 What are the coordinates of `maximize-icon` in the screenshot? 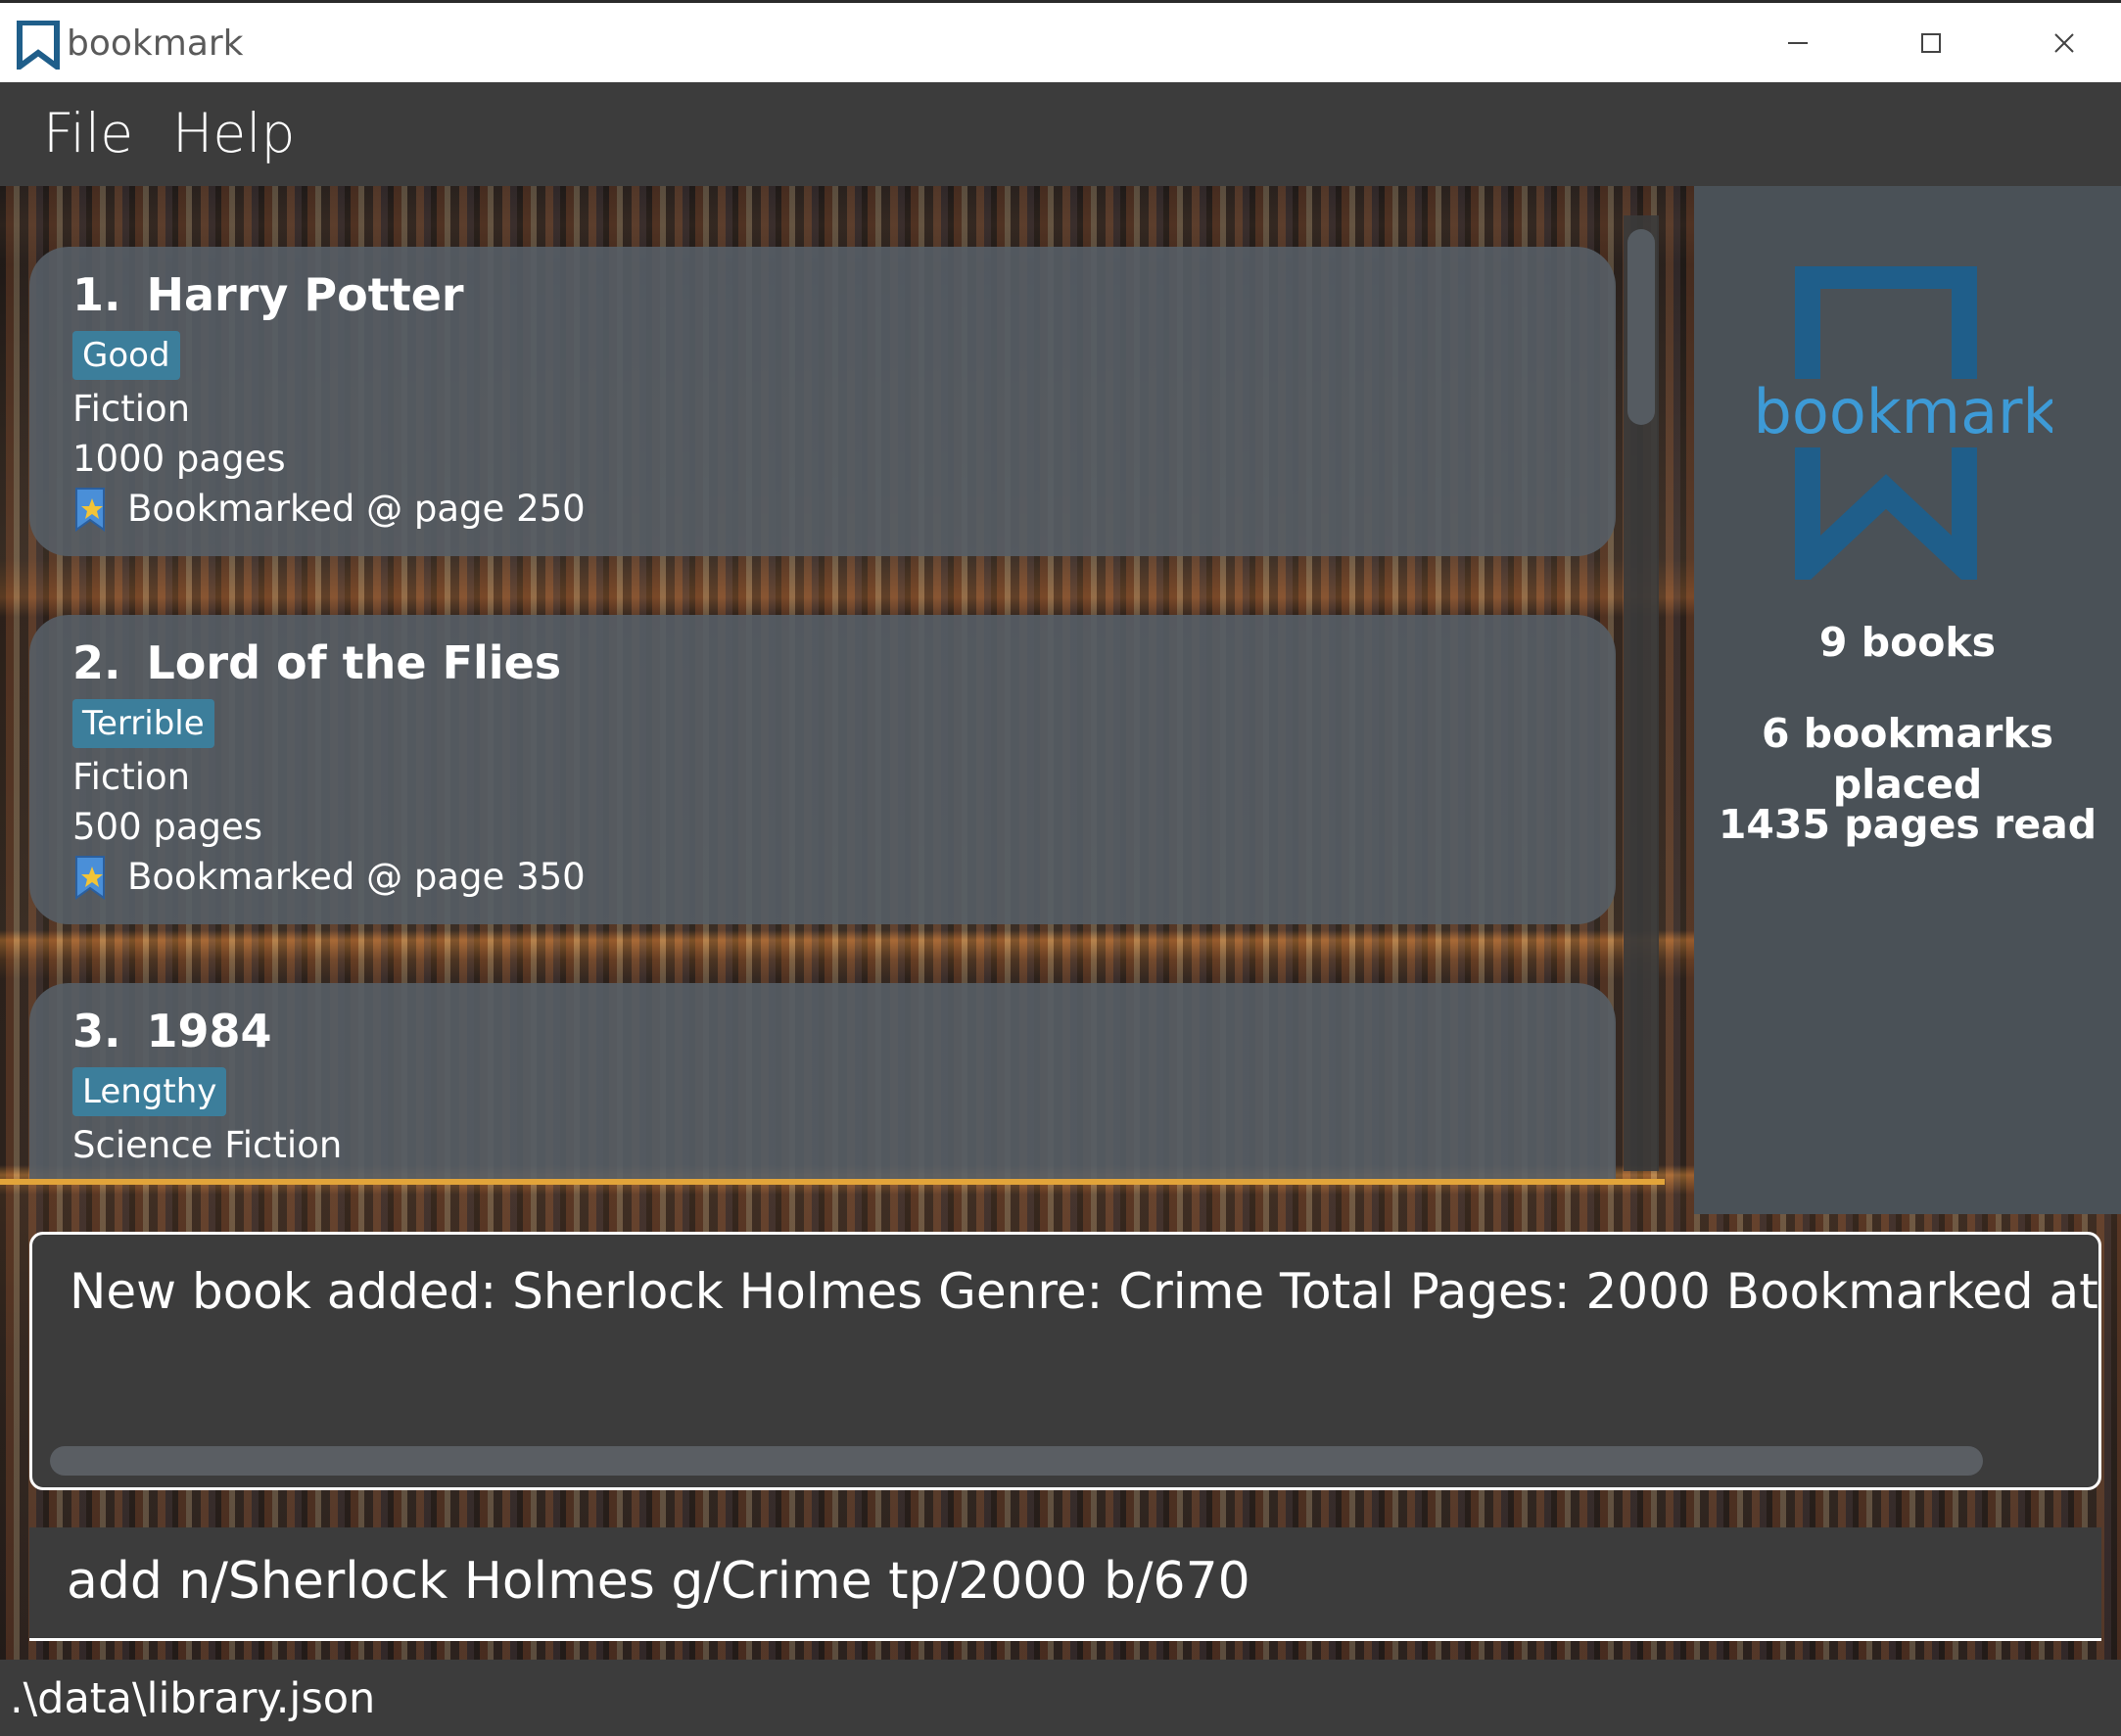 It's located at (1931, 43).